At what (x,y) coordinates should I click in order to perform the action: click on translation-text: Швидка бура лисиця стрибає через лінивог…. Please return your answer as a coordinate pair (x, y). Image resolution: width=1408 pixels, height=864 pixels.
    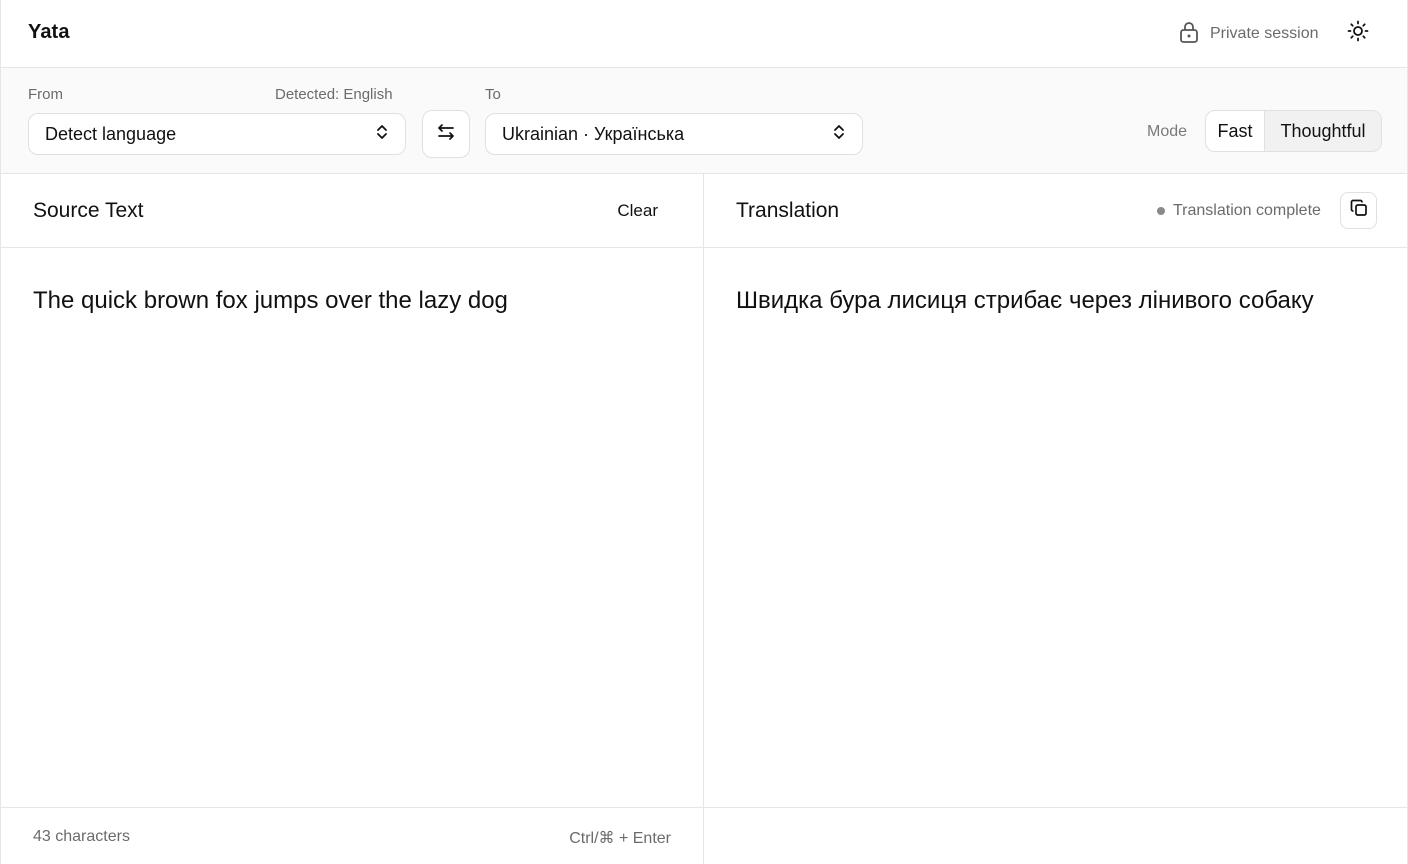
    Looking at the image, I should click on (1025, 300).